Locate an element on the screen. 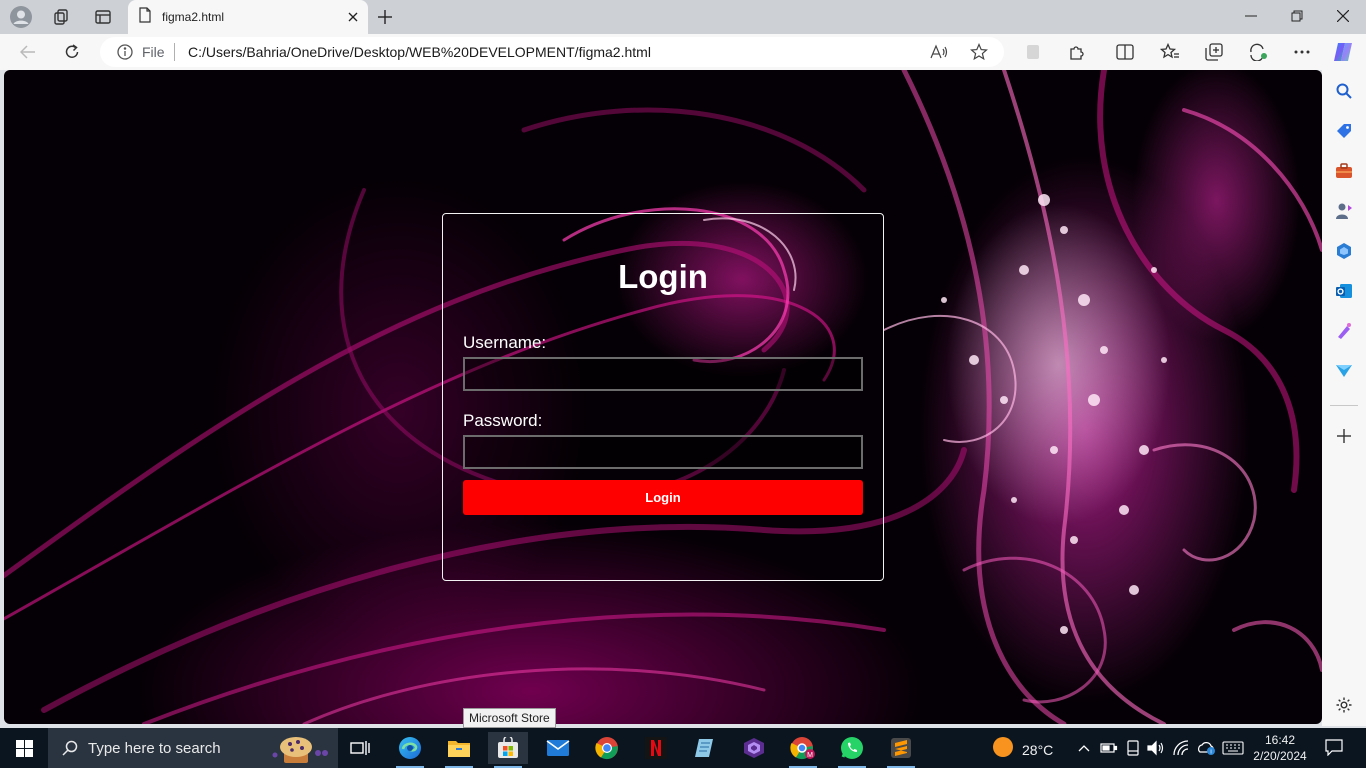  favorites-icon is located at coordinates (1170, 52).